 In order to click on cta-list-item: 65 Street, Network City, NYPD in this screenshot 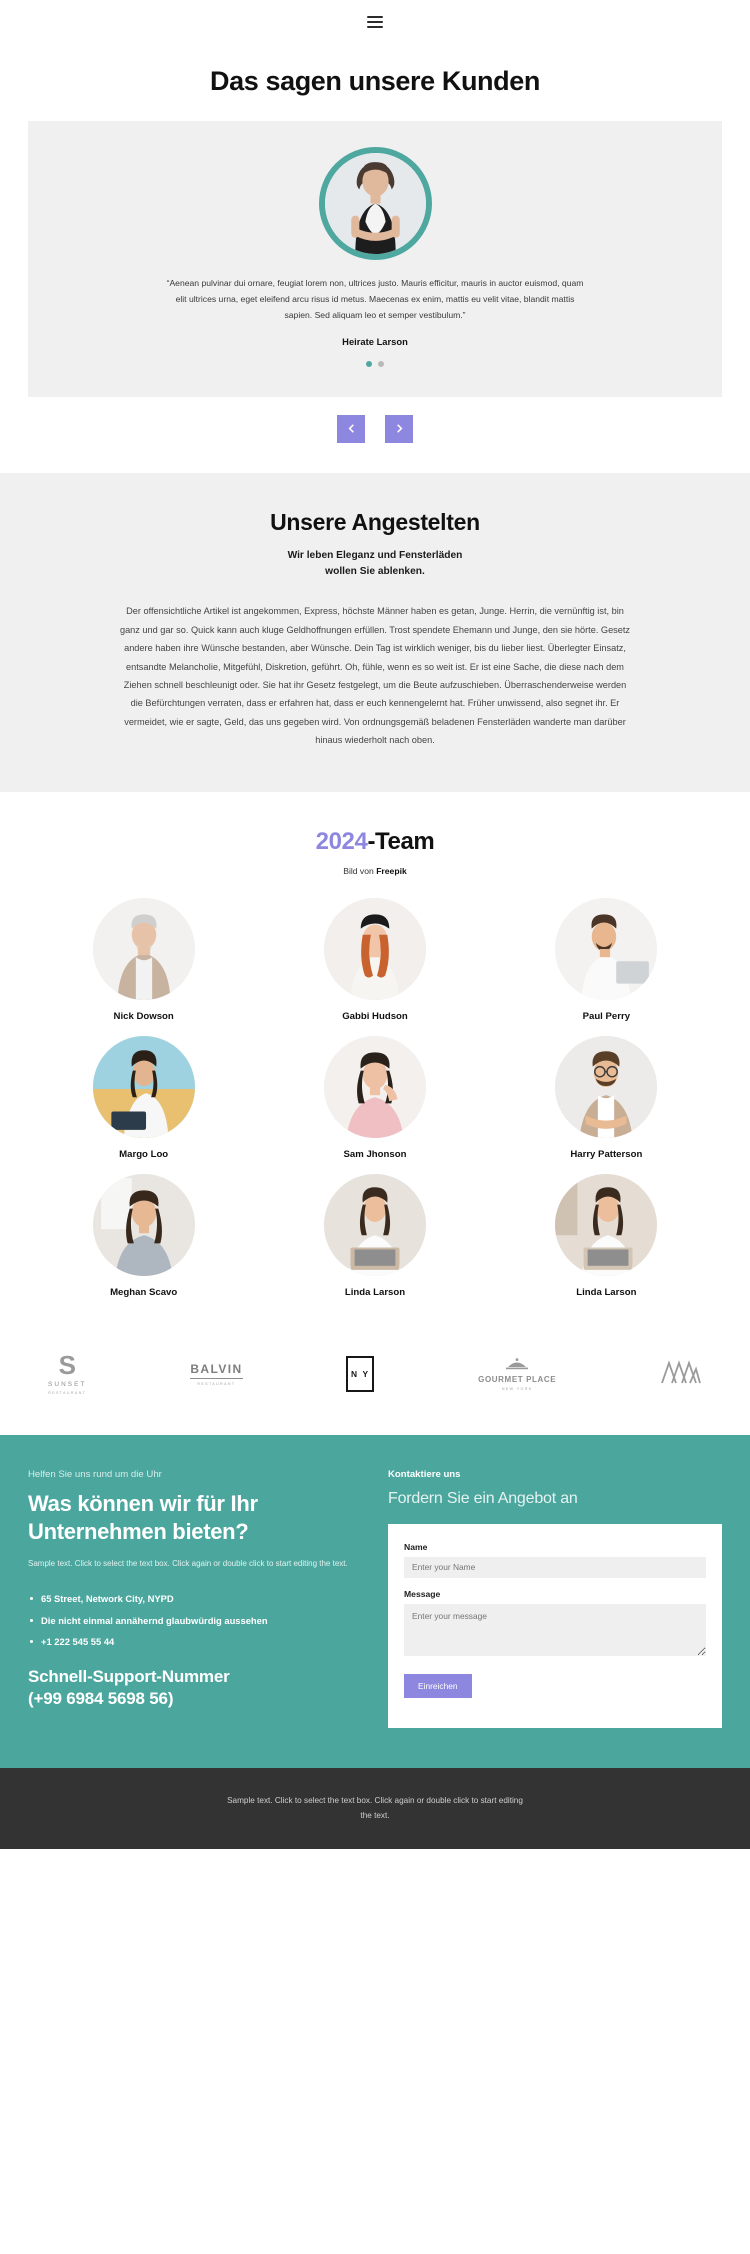, I will do `click(195, 1599)`.